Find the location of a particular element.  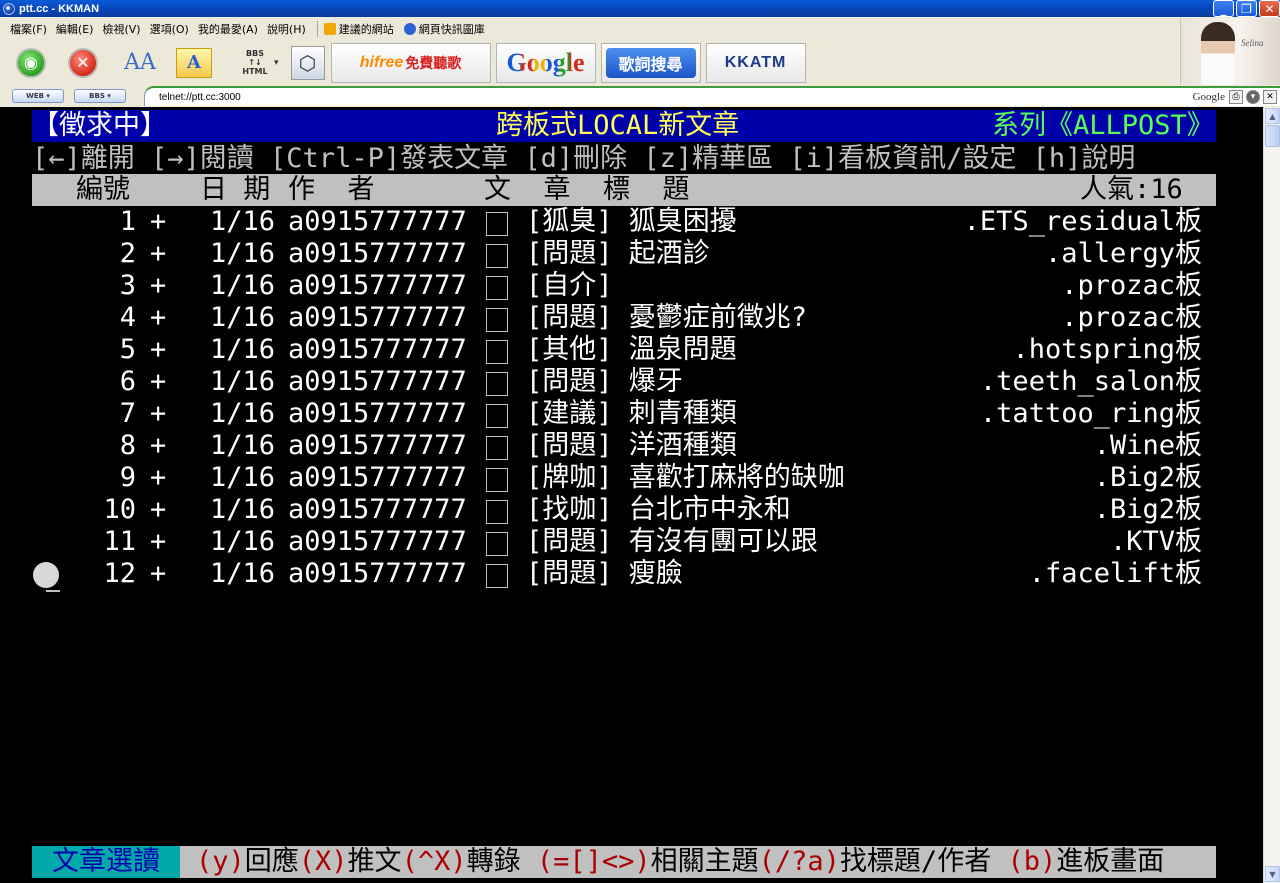

article-row: 11 +1/16 a0915777777 [問題] 有沒有團可以跟 .KTV板 is located at coordinates (624, 542).